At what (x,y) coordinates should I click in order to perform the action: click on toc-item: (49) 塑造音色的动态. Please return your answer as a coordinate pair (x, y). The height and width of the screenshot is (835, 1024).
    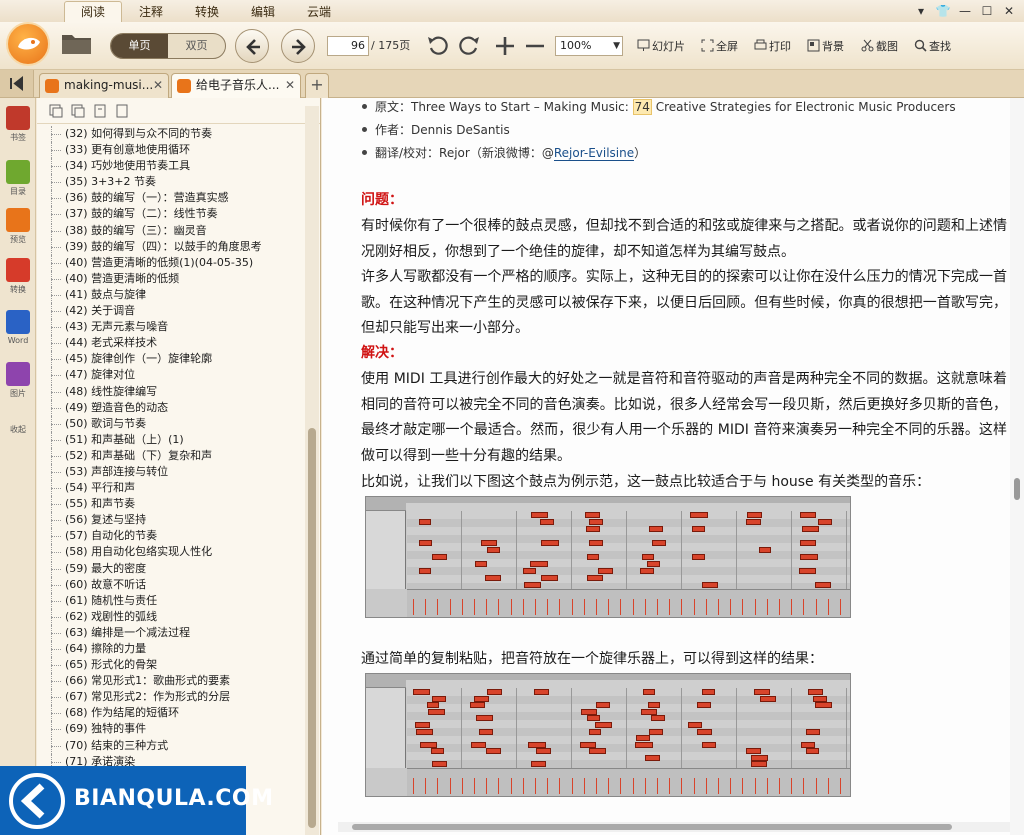
    Looking at the image, I should click on (171, 407).